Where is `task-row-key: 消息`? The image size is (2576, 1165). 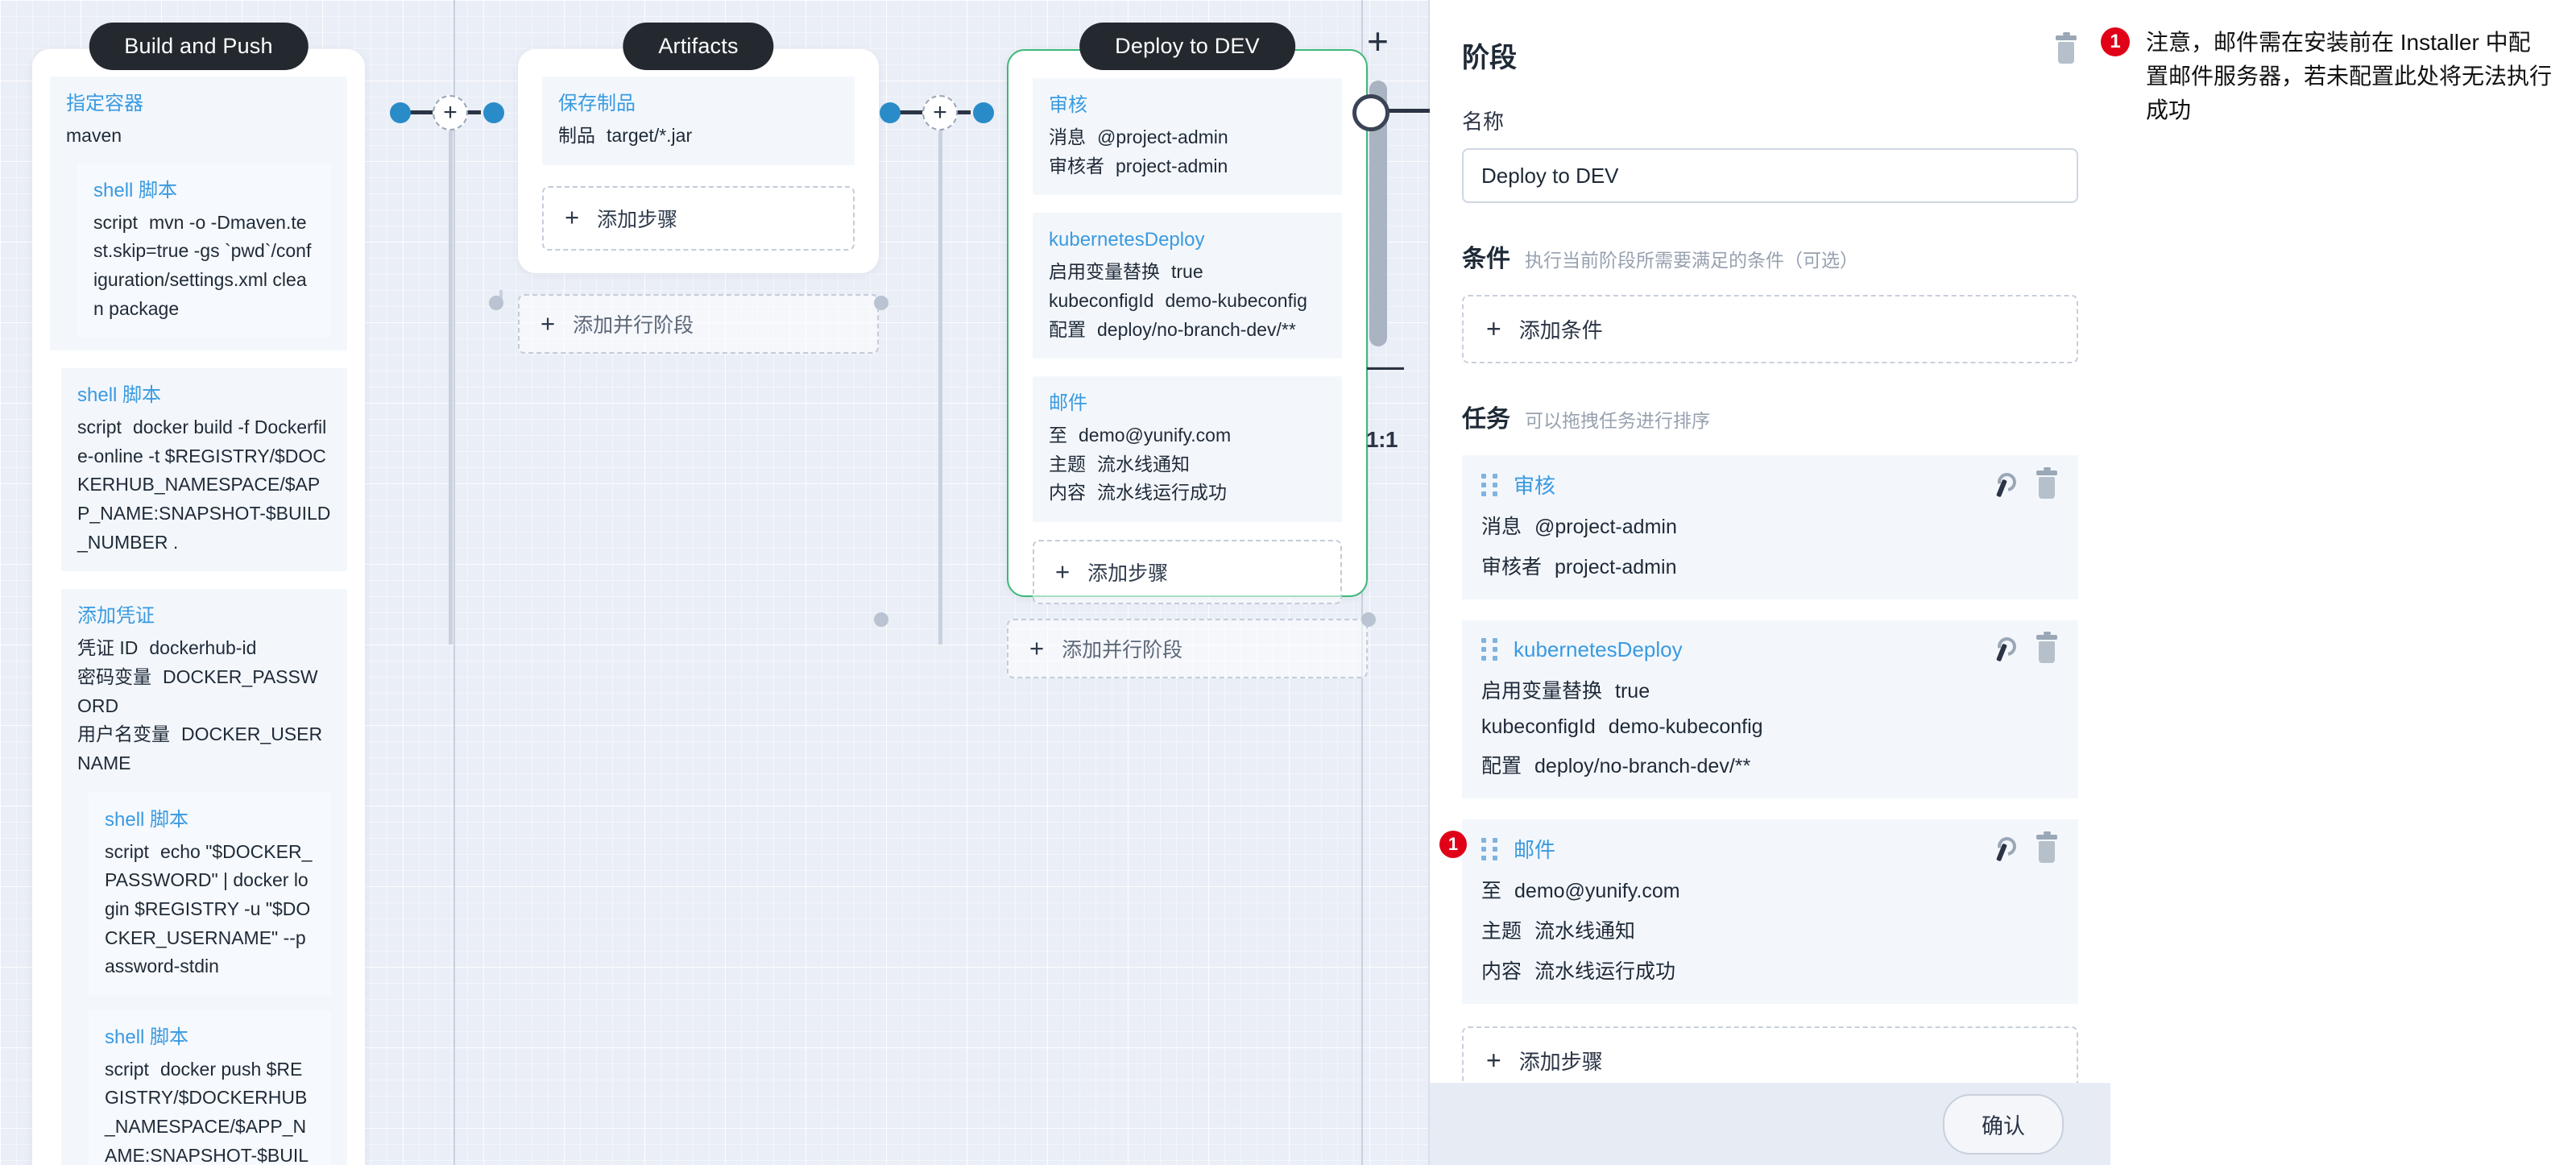 task-row-key: 消息 is located at coordinates (1501, 527).